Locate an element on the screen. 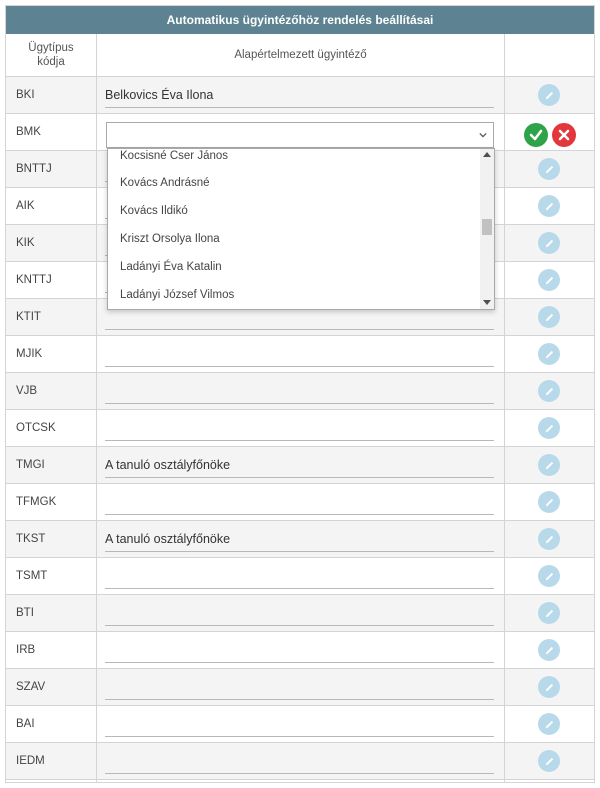 The height and width of the screenshot is (788, 600). row-code: MJIK is located at coordinates (29, 354).